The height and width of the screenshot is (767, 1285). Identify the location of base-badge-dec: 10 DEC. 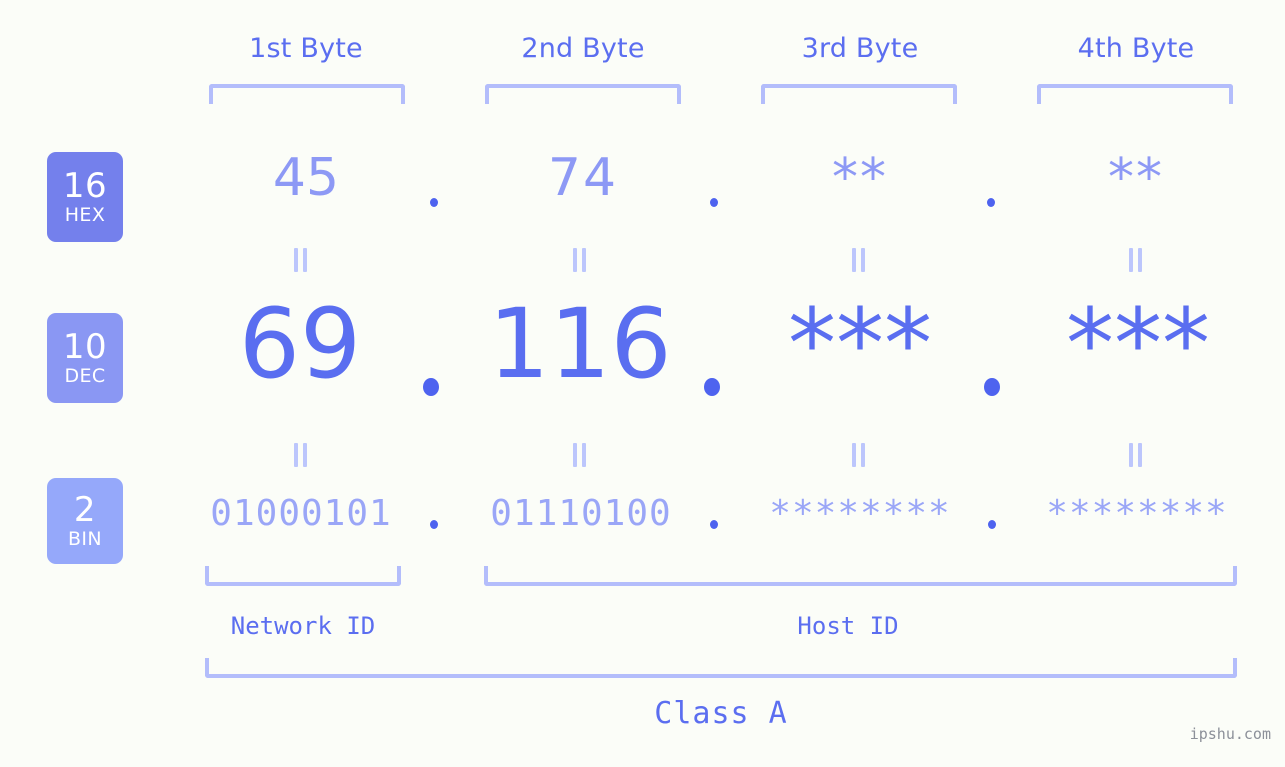
(85, 358).